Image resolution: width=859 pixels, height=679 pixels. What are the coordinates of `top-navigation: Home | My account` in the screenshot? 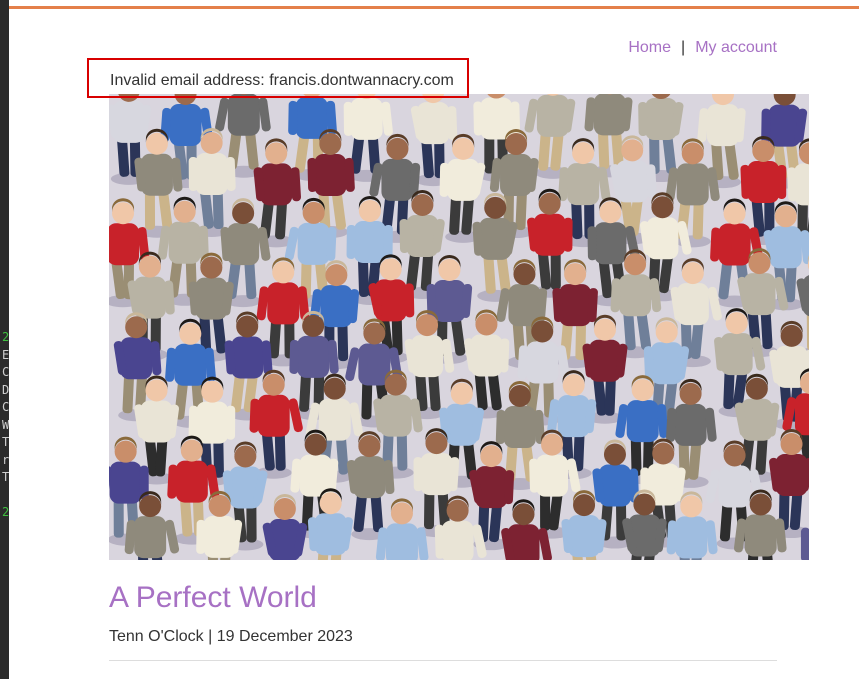 It's located at (702, 48).